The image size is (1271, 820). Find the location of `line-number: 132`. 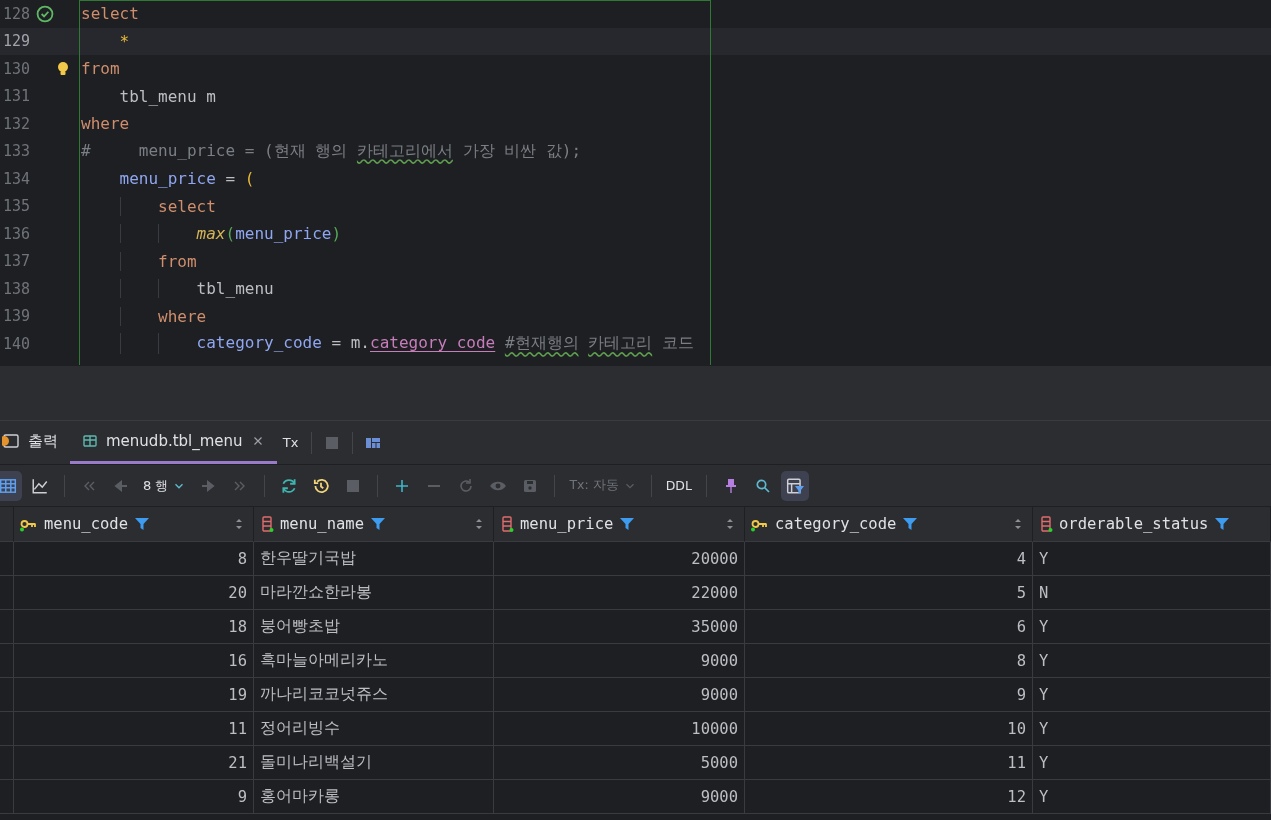

line-number: 132 is located at coordinates (15, 123).